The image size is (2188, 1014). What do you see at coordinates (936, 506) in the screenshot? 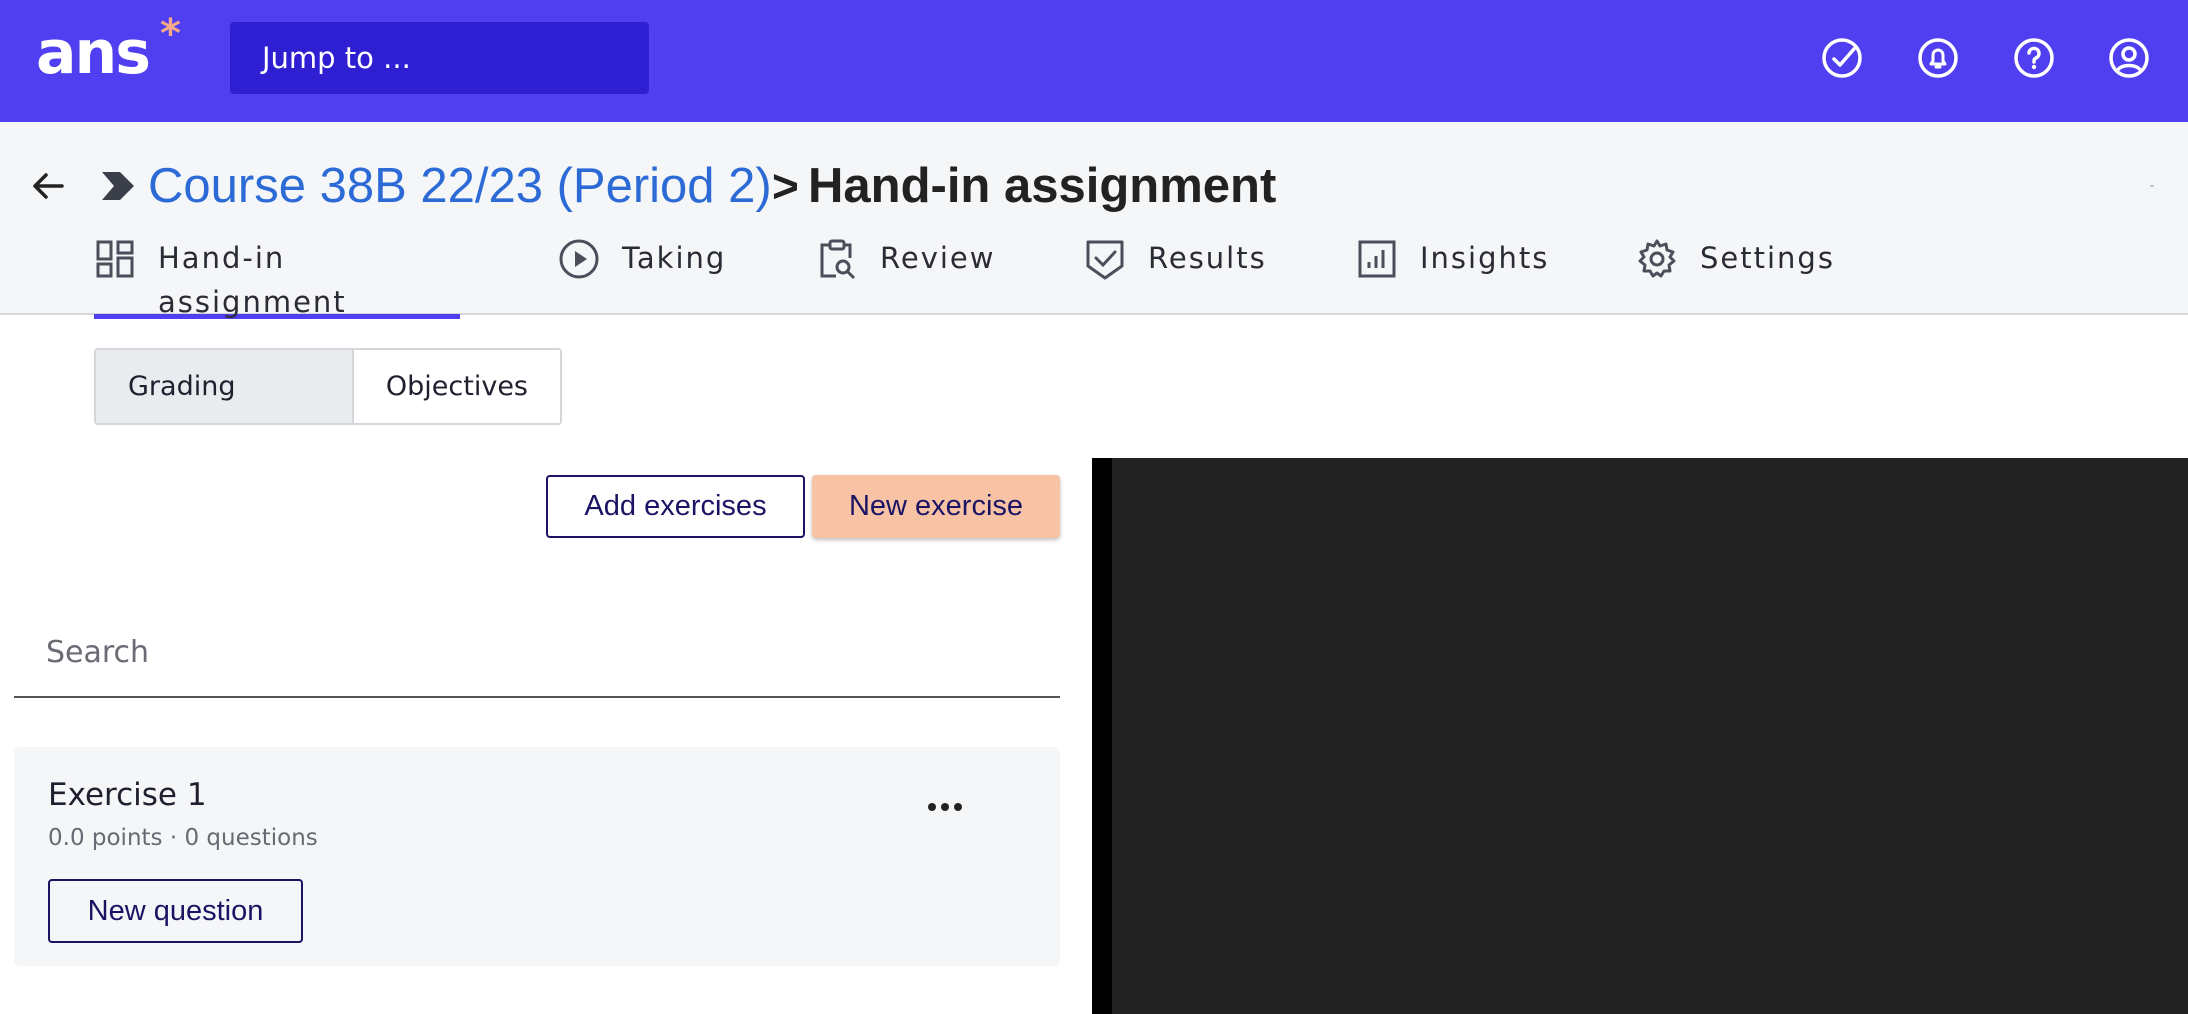
I see `new-exercise-button: New exercise` at bounding box center [936, 506].